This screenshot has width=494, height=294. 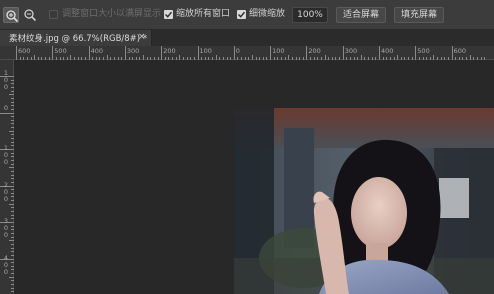 What do you see at coordinates (247, 53) in the screenshot?
I see `horizontal-ruler: 600 500 400 300 200 100 0 100 200 300 400 500 600` at bounding box center [247, 53].